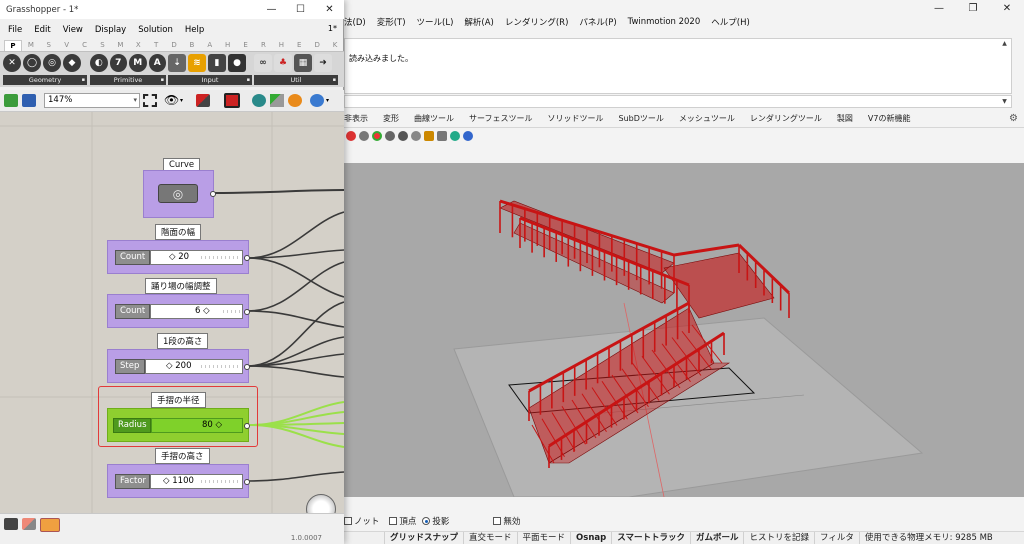  I want to click on status-osnap: Osnap, so click(590, 537).